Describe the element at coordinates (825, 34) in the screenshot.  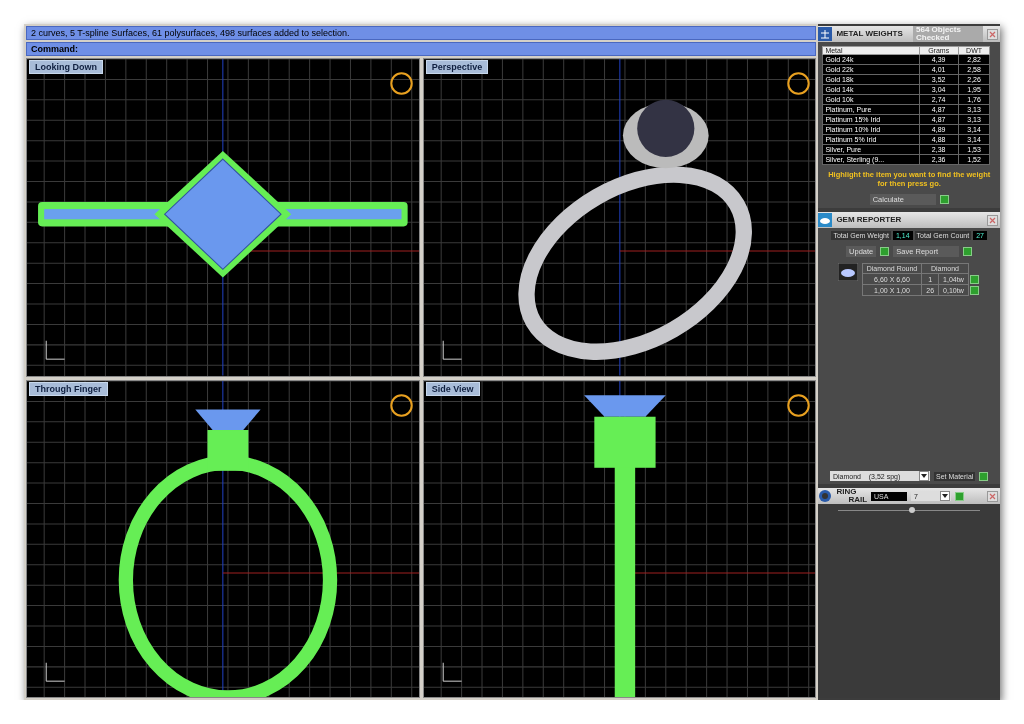
I see `scale-icon` at that location.